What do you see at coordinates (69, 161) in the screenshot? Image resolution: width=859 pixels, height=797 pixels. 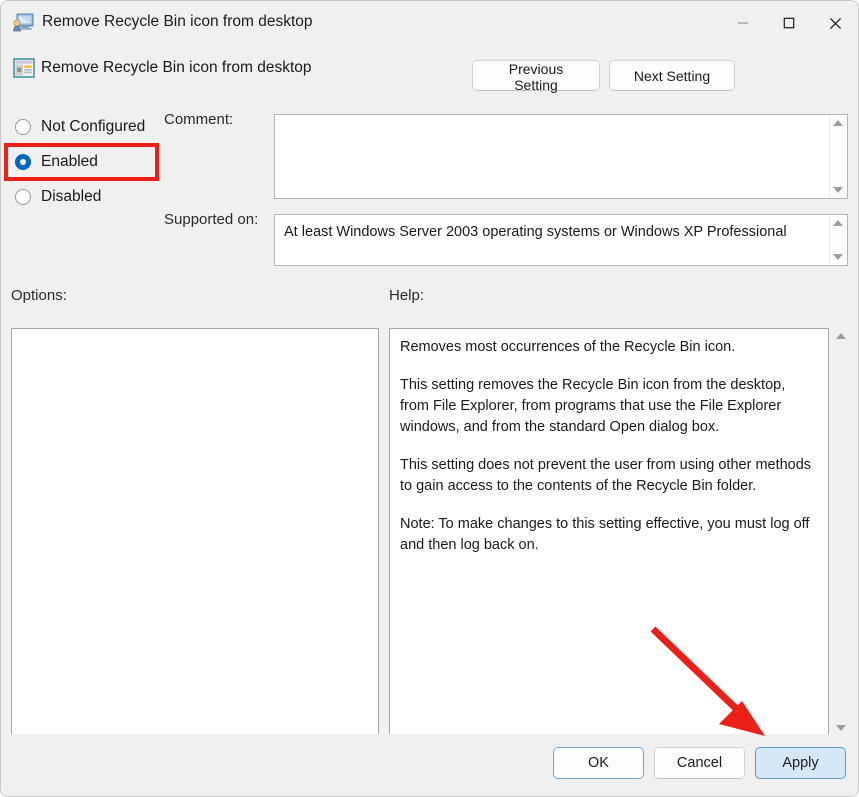 I see `radio-label-enabled: Enabled` at bounding box center [69, 161].